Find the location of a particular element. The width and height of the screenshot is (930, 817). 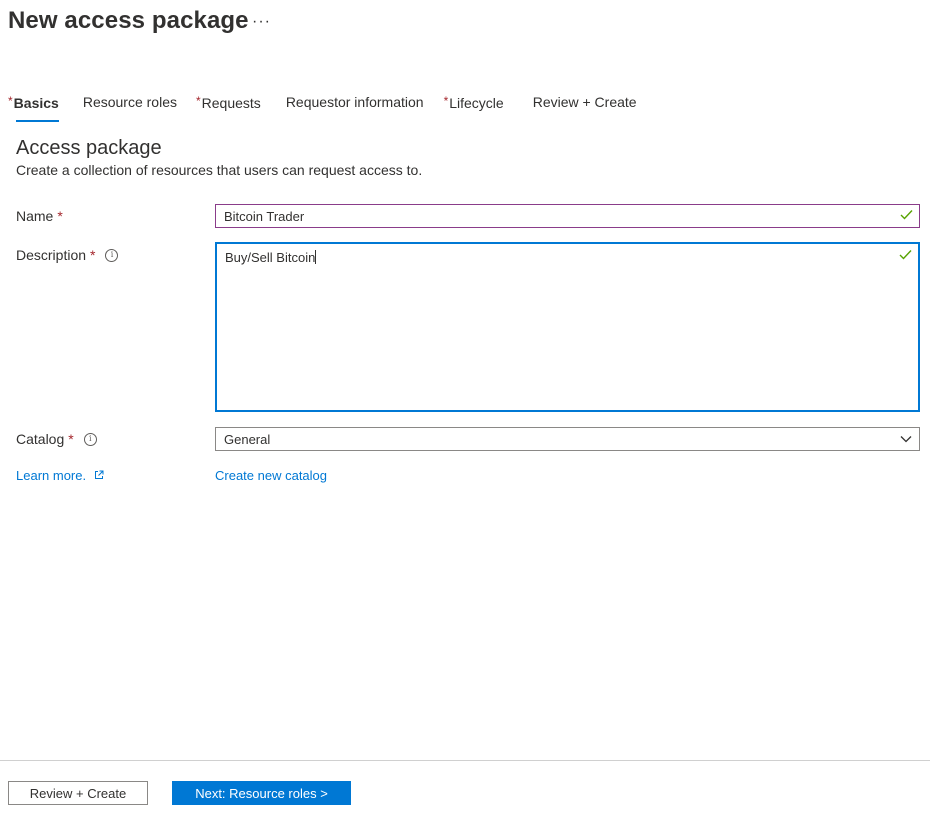

description-label-text: Description is located at coordinates (51, 255).